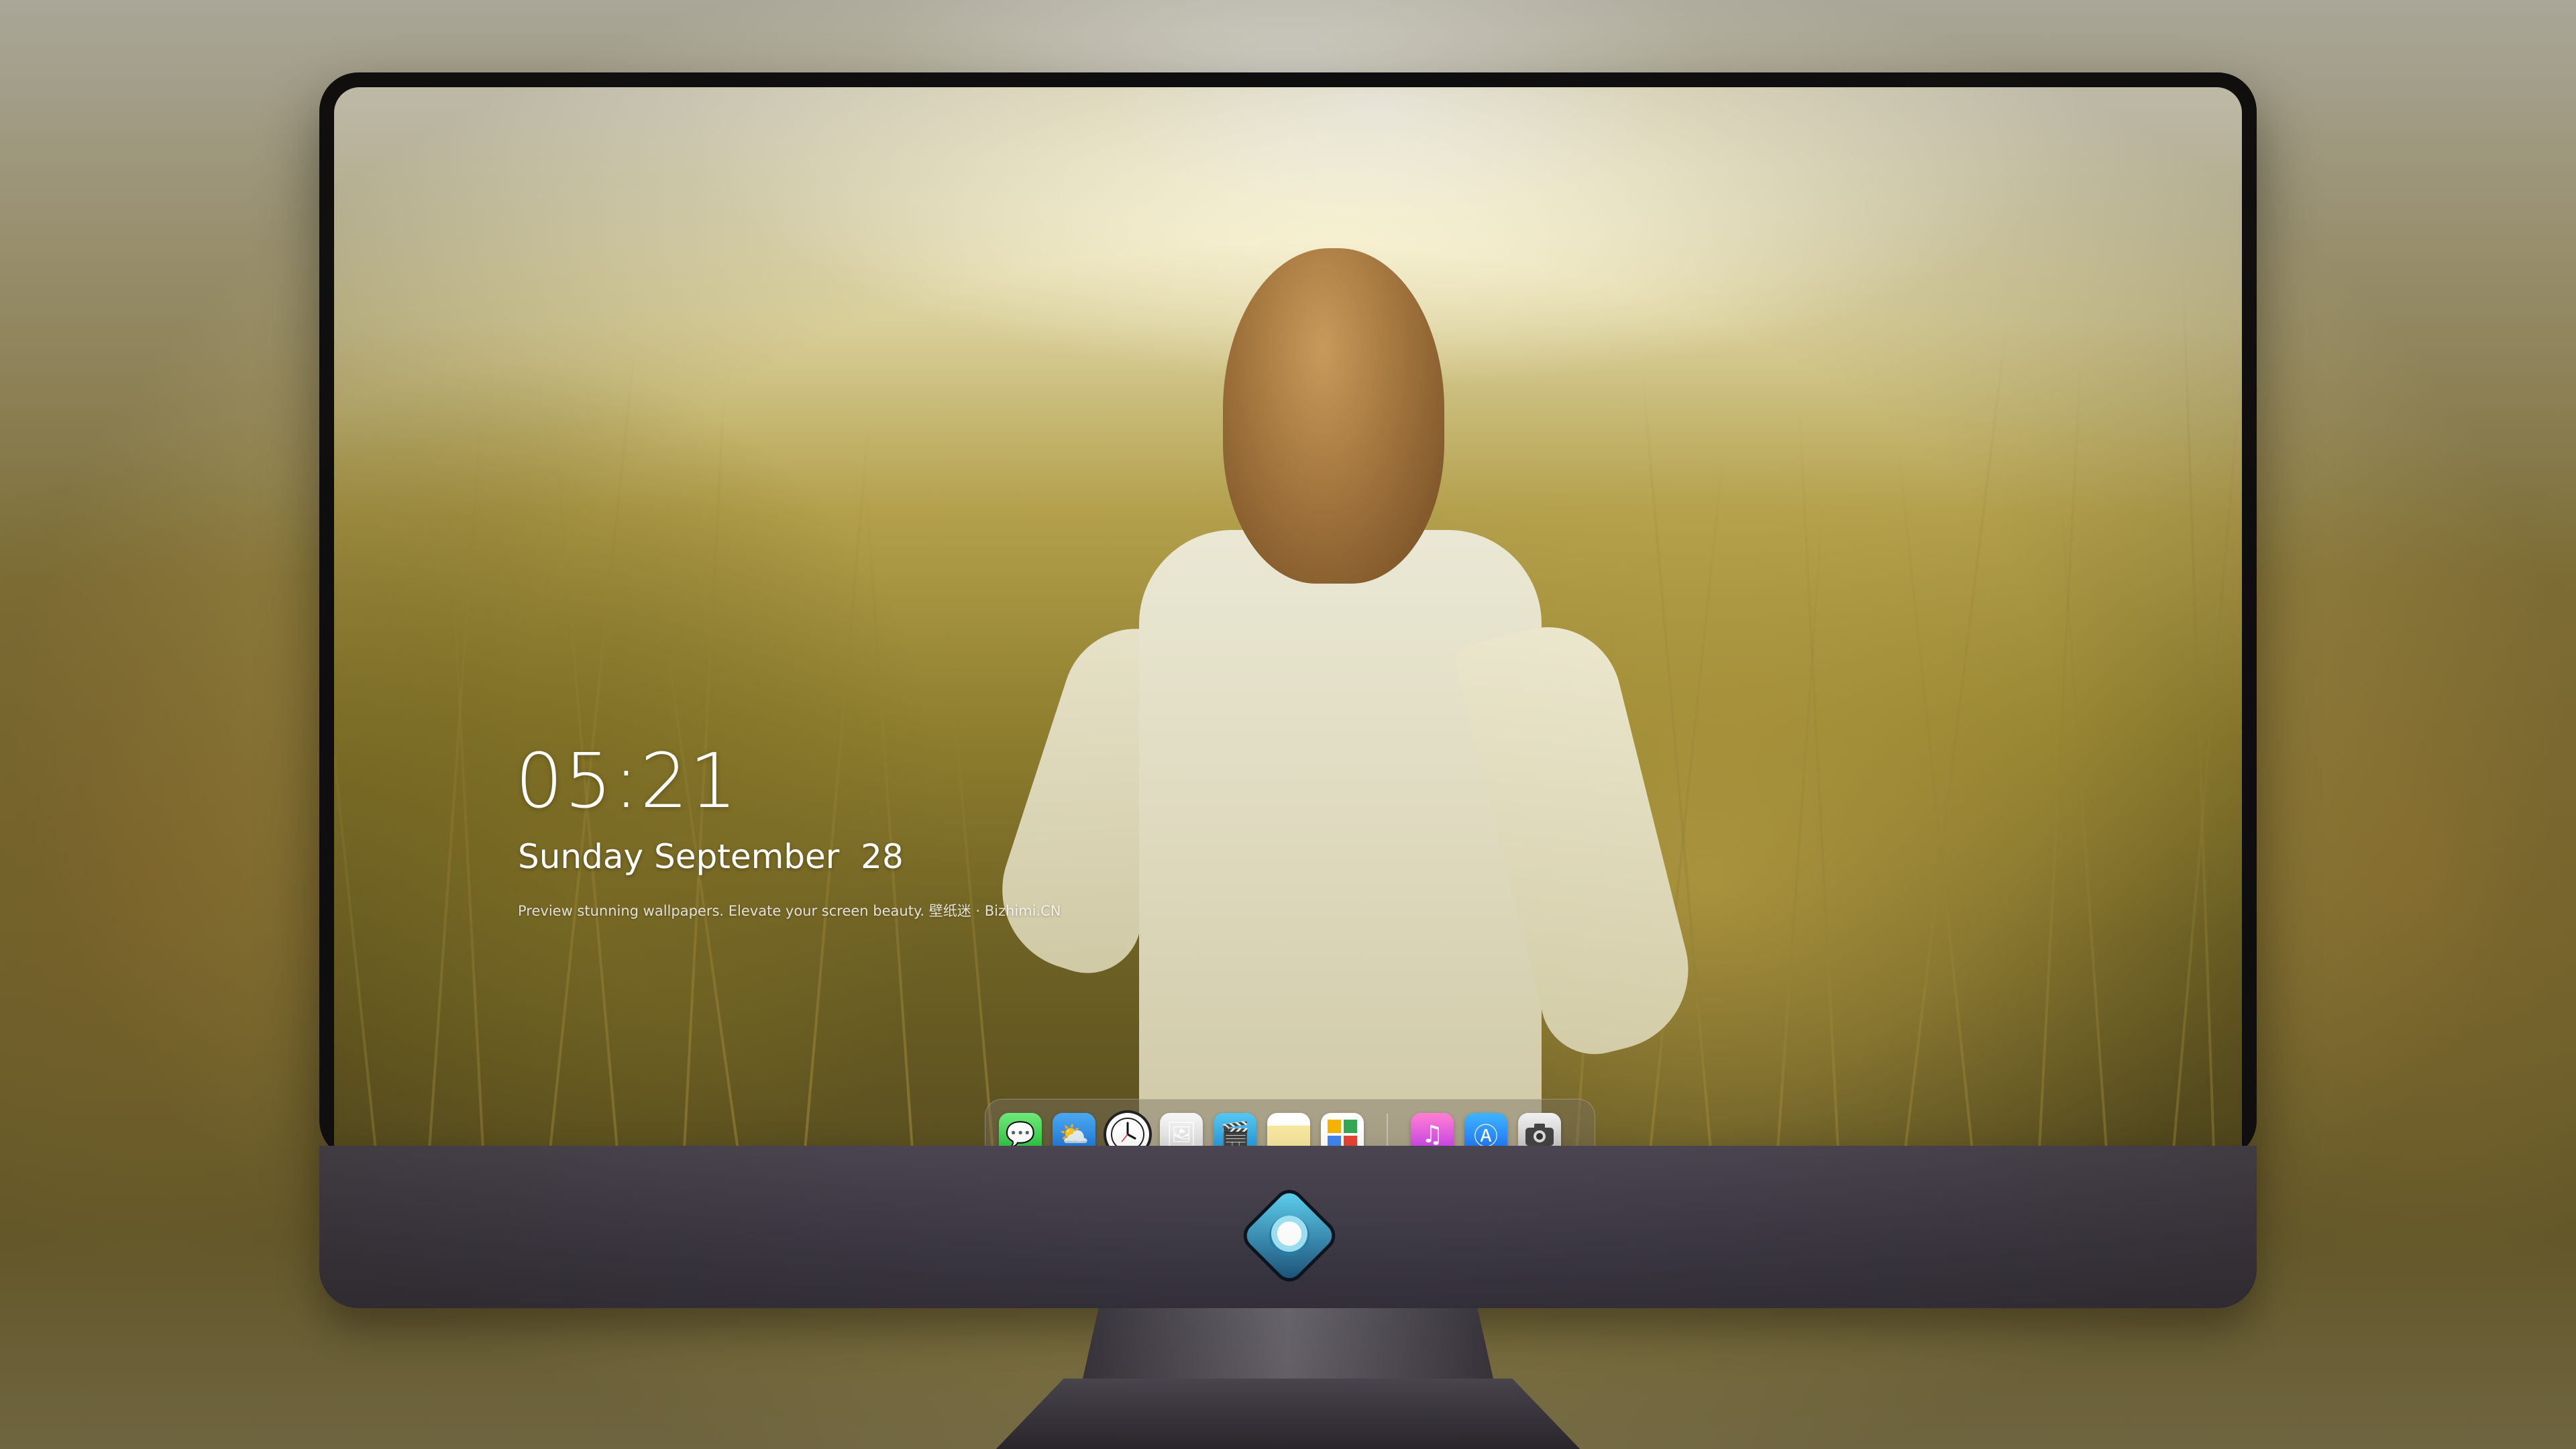 The image size is (2576, 1449). What do you see at coordinates (1432, 1131) in the screenshot?
I see `music-app-icon: ♫` at bounding box center [1432, 1131].